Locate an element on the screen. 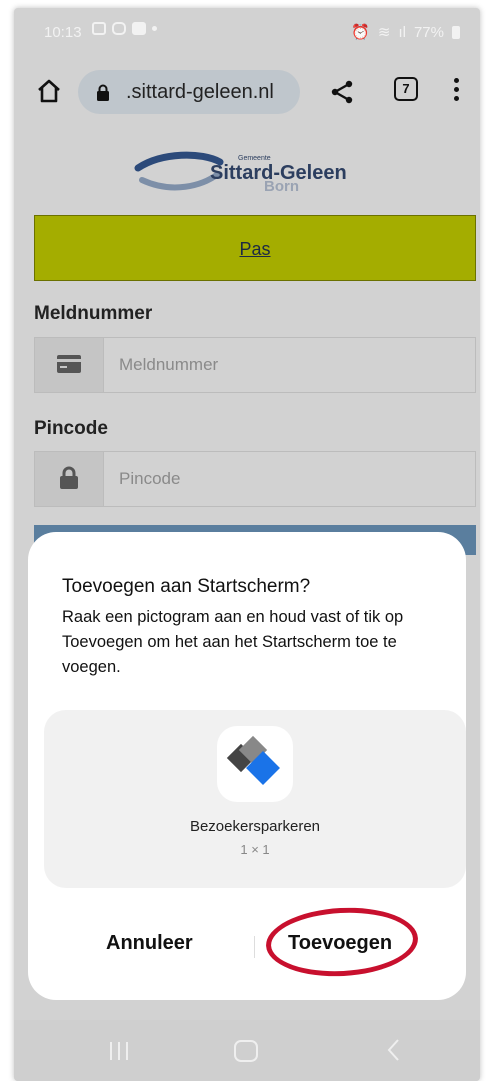  pincode-label: Pincode is located at coordinates (71, 428).